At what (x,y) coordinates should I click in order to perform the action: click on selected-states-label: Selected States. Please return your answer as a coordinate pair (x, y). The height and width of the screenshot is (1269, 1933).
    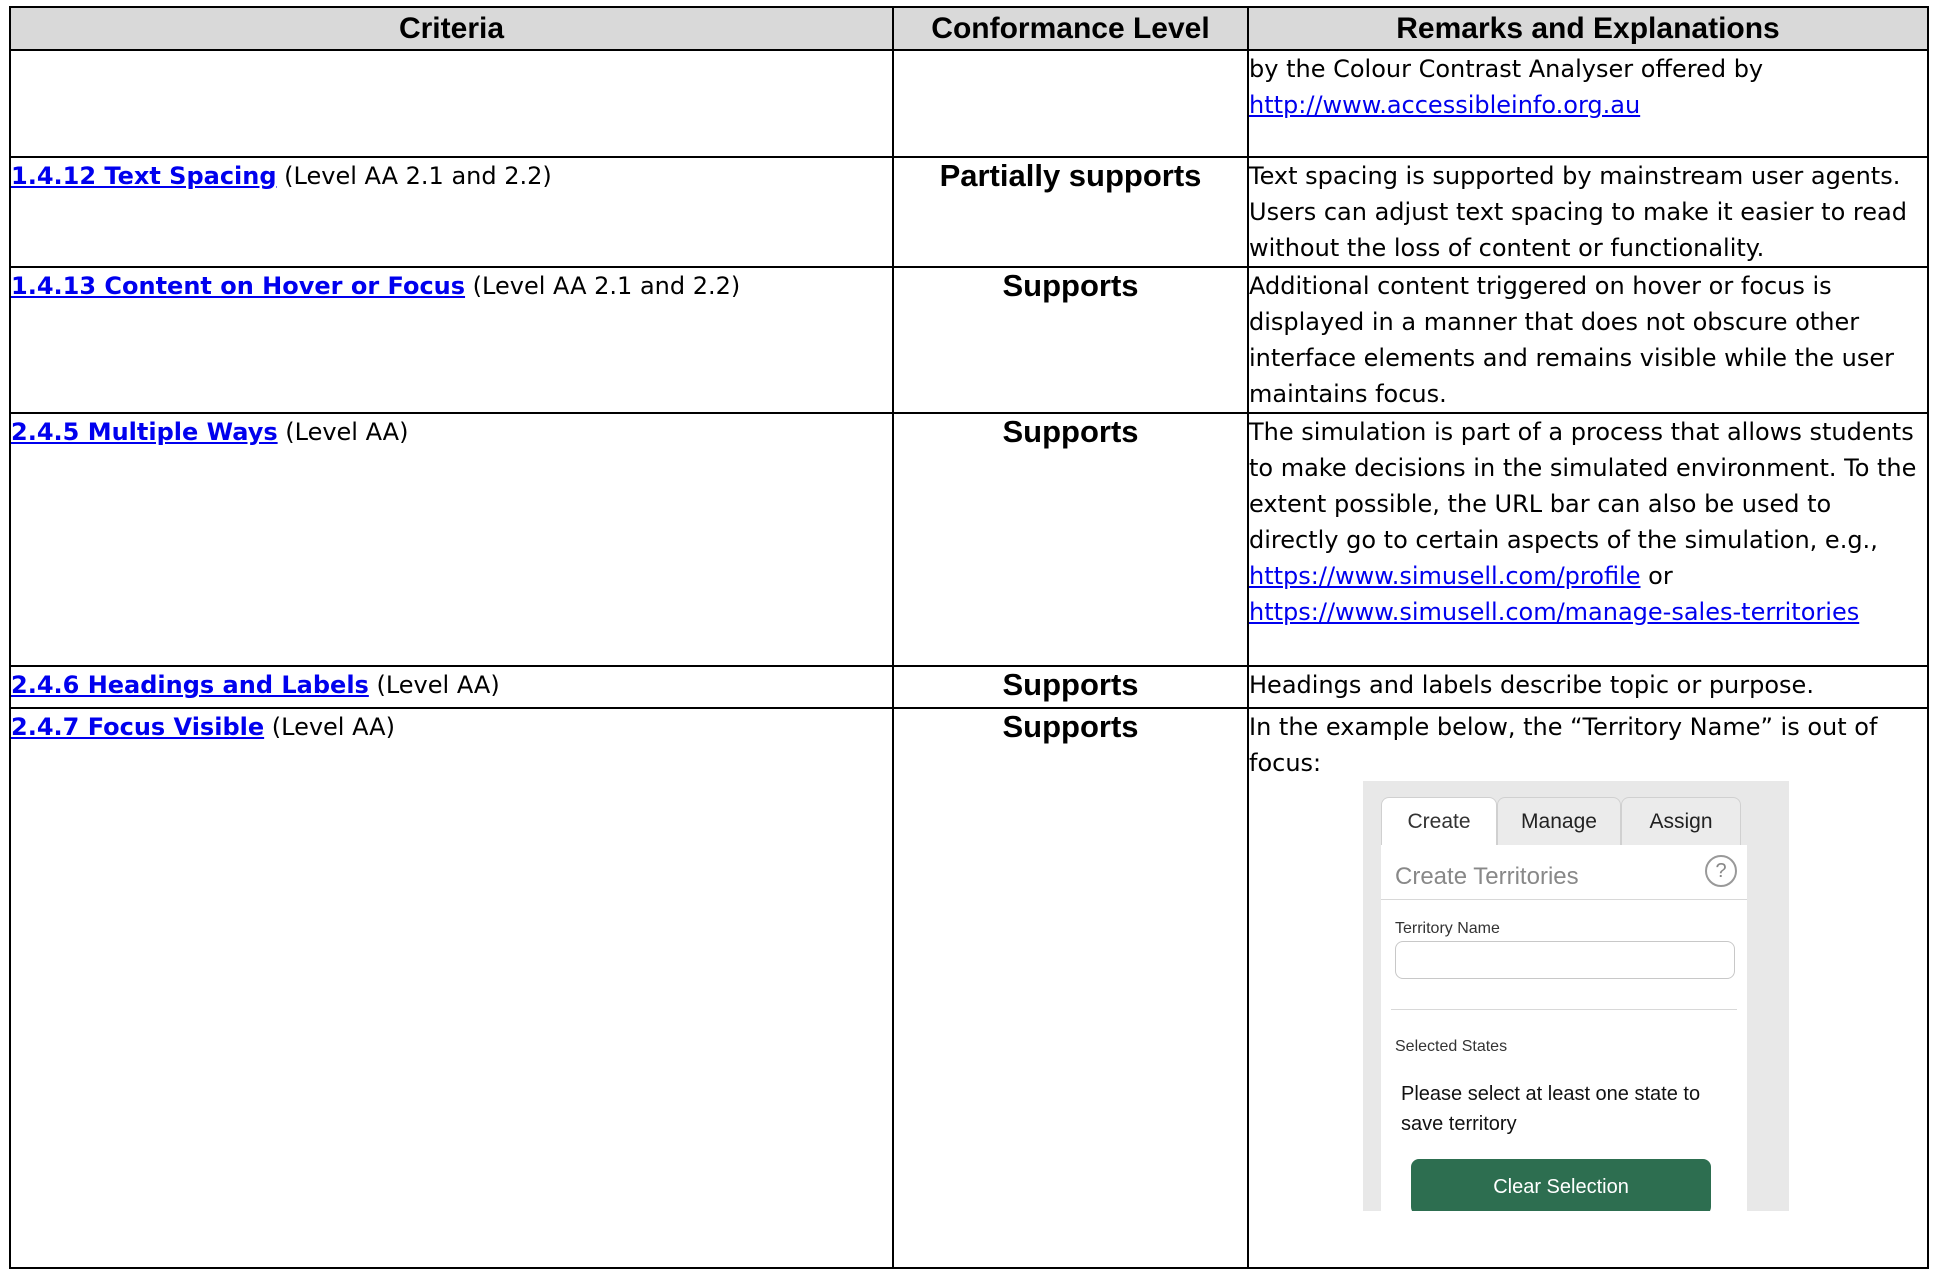
    Looking at the image, I should click on (1451, 1046).